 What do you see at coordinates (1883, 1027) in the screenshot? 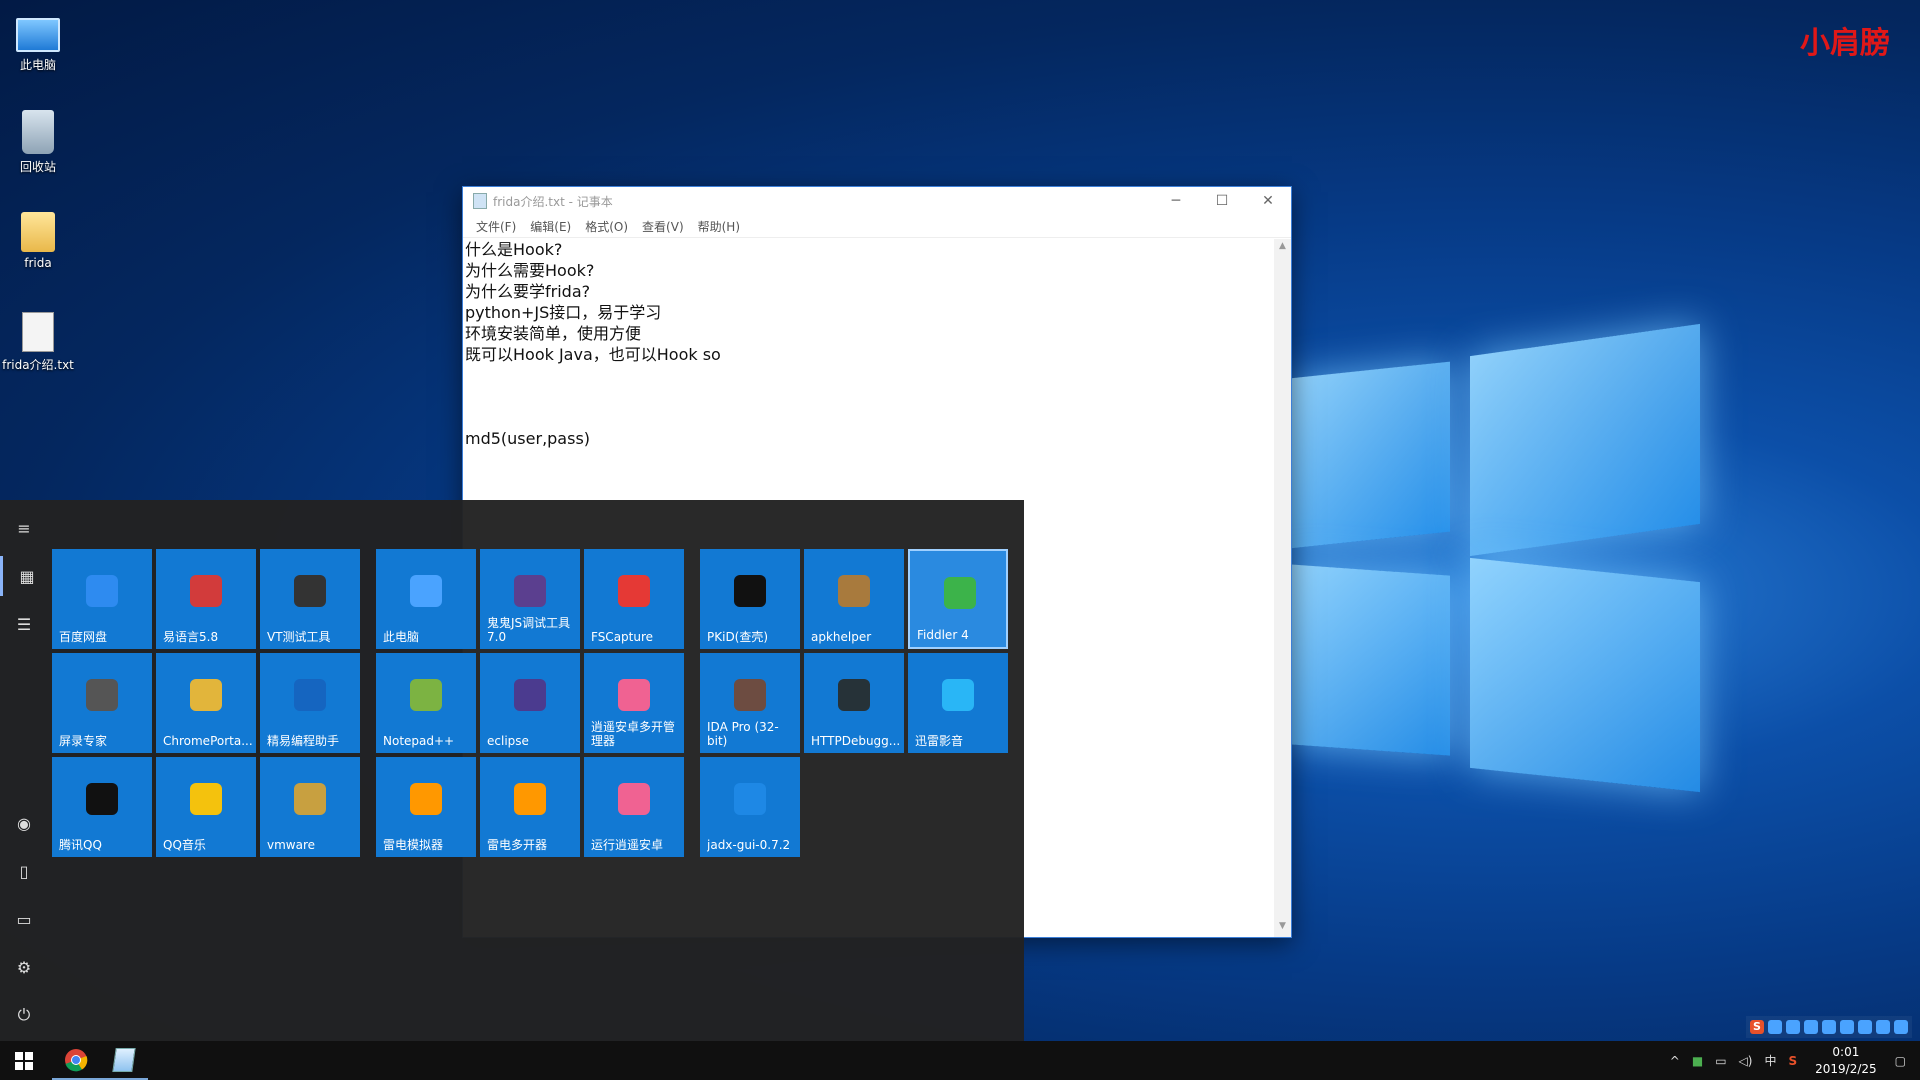
I see `ime-skin-icon` at bounding box center [1883, 1027].